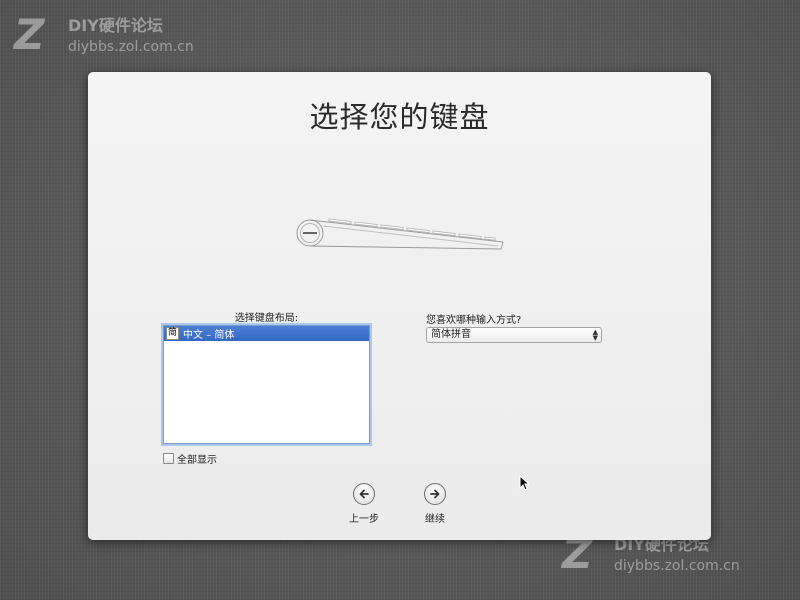  Describe the element at coordinates (514, 335) in the screenshot. I see `input-method-select: 简体拼音 ▲ ▼` at that location.